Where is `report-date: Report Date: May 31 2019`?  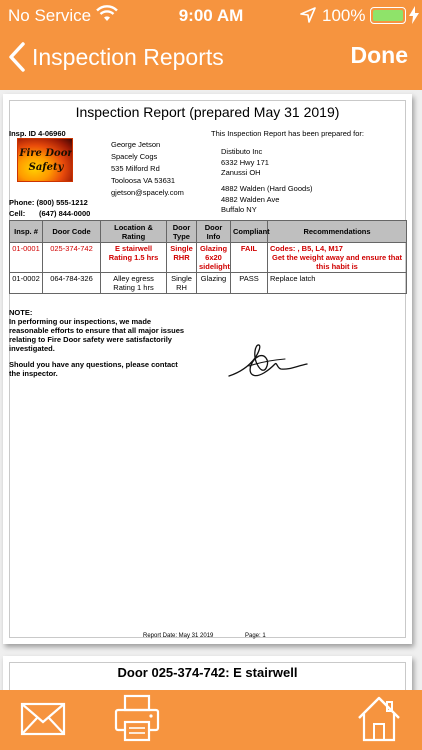 report-date: Report Date: May 31 2019 is located at coordinates (178, 636).